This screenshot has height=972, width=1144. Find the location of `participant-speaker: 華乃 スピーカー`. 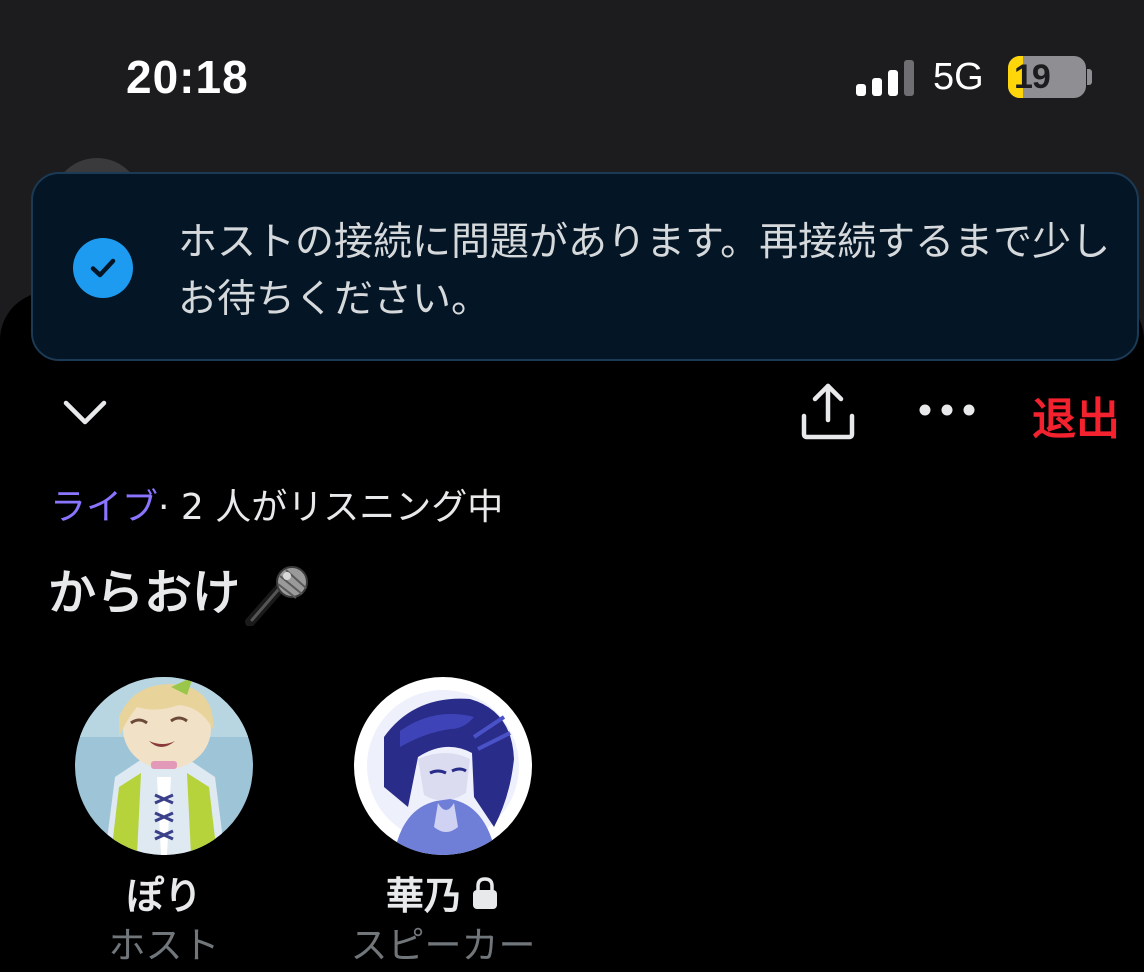

participant-speaker: 華乃 スピーカー is located at coordinates (443, 822).